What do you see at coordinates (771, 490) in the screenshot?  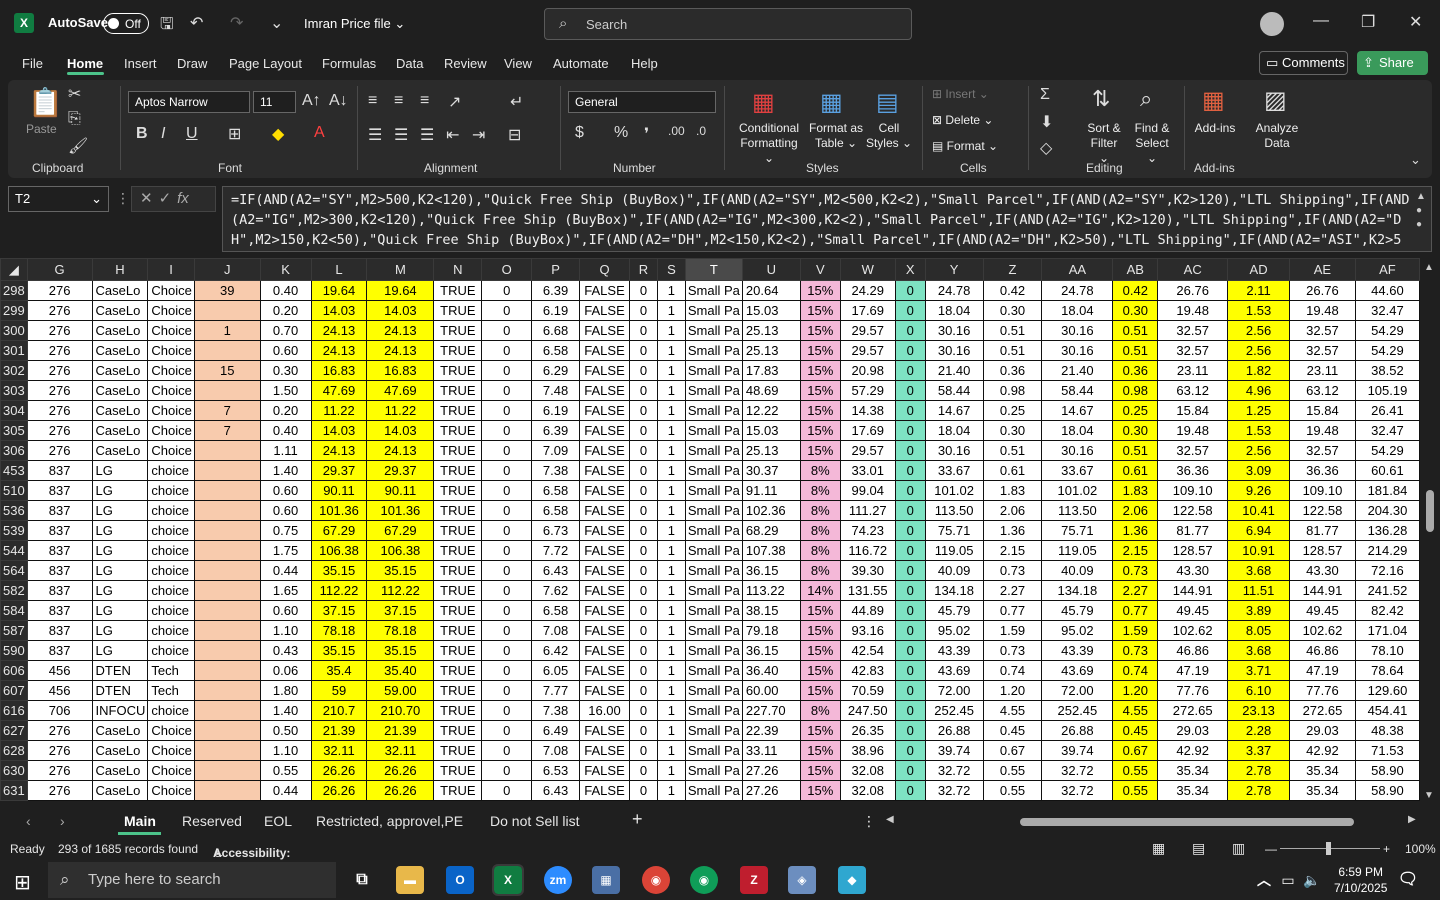 I see `cell: 91.11` at bounding box center [771, 490].